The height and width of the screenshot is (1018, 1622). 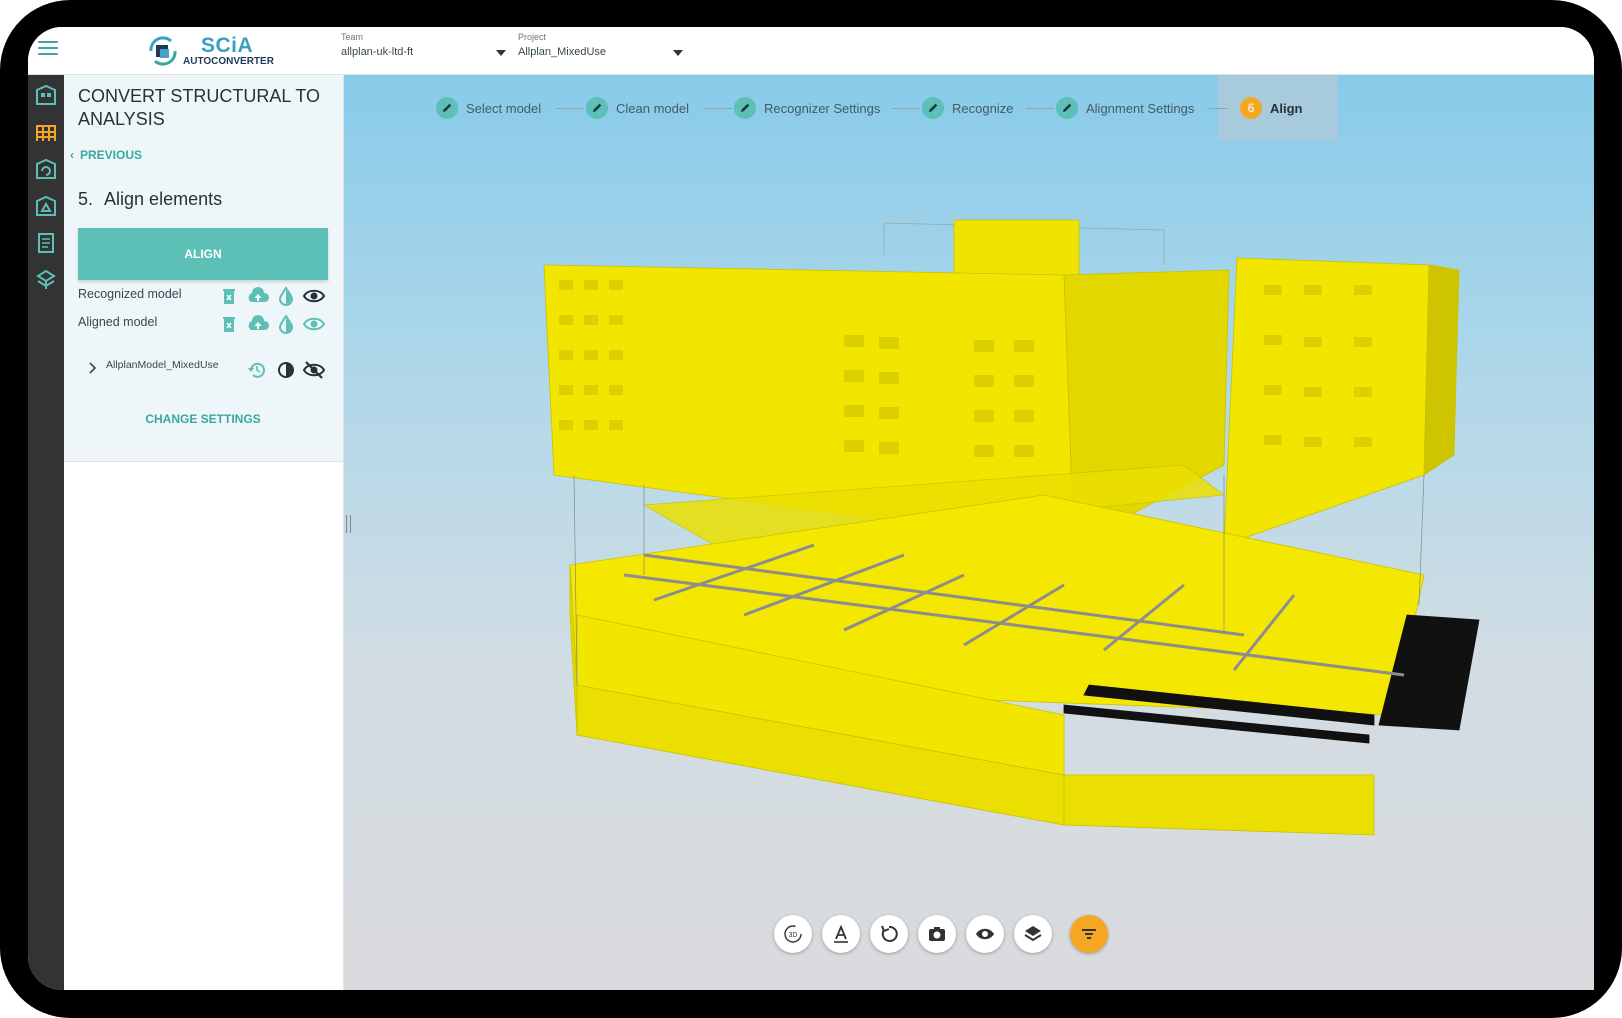 What do you see at coordinates (603, 45) in the screenshot?
I see `project-select: Project Allplan_MixedUse` at bounding box center [603, 45].